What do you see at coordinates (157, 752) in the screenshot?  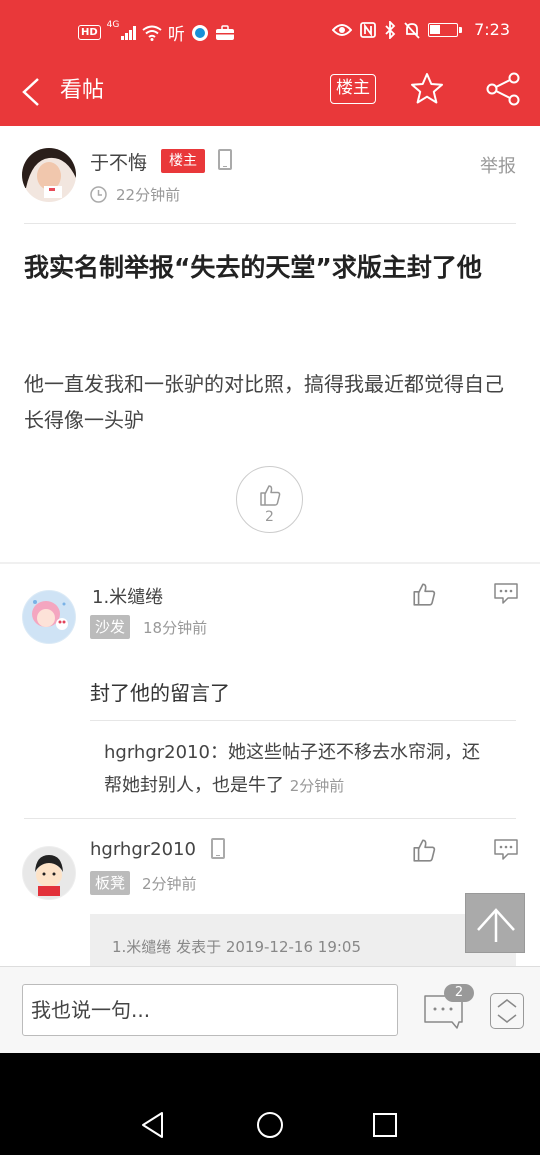 I see `sub-reply-author: hgrhgr2010` at bounding box center [157, 752].